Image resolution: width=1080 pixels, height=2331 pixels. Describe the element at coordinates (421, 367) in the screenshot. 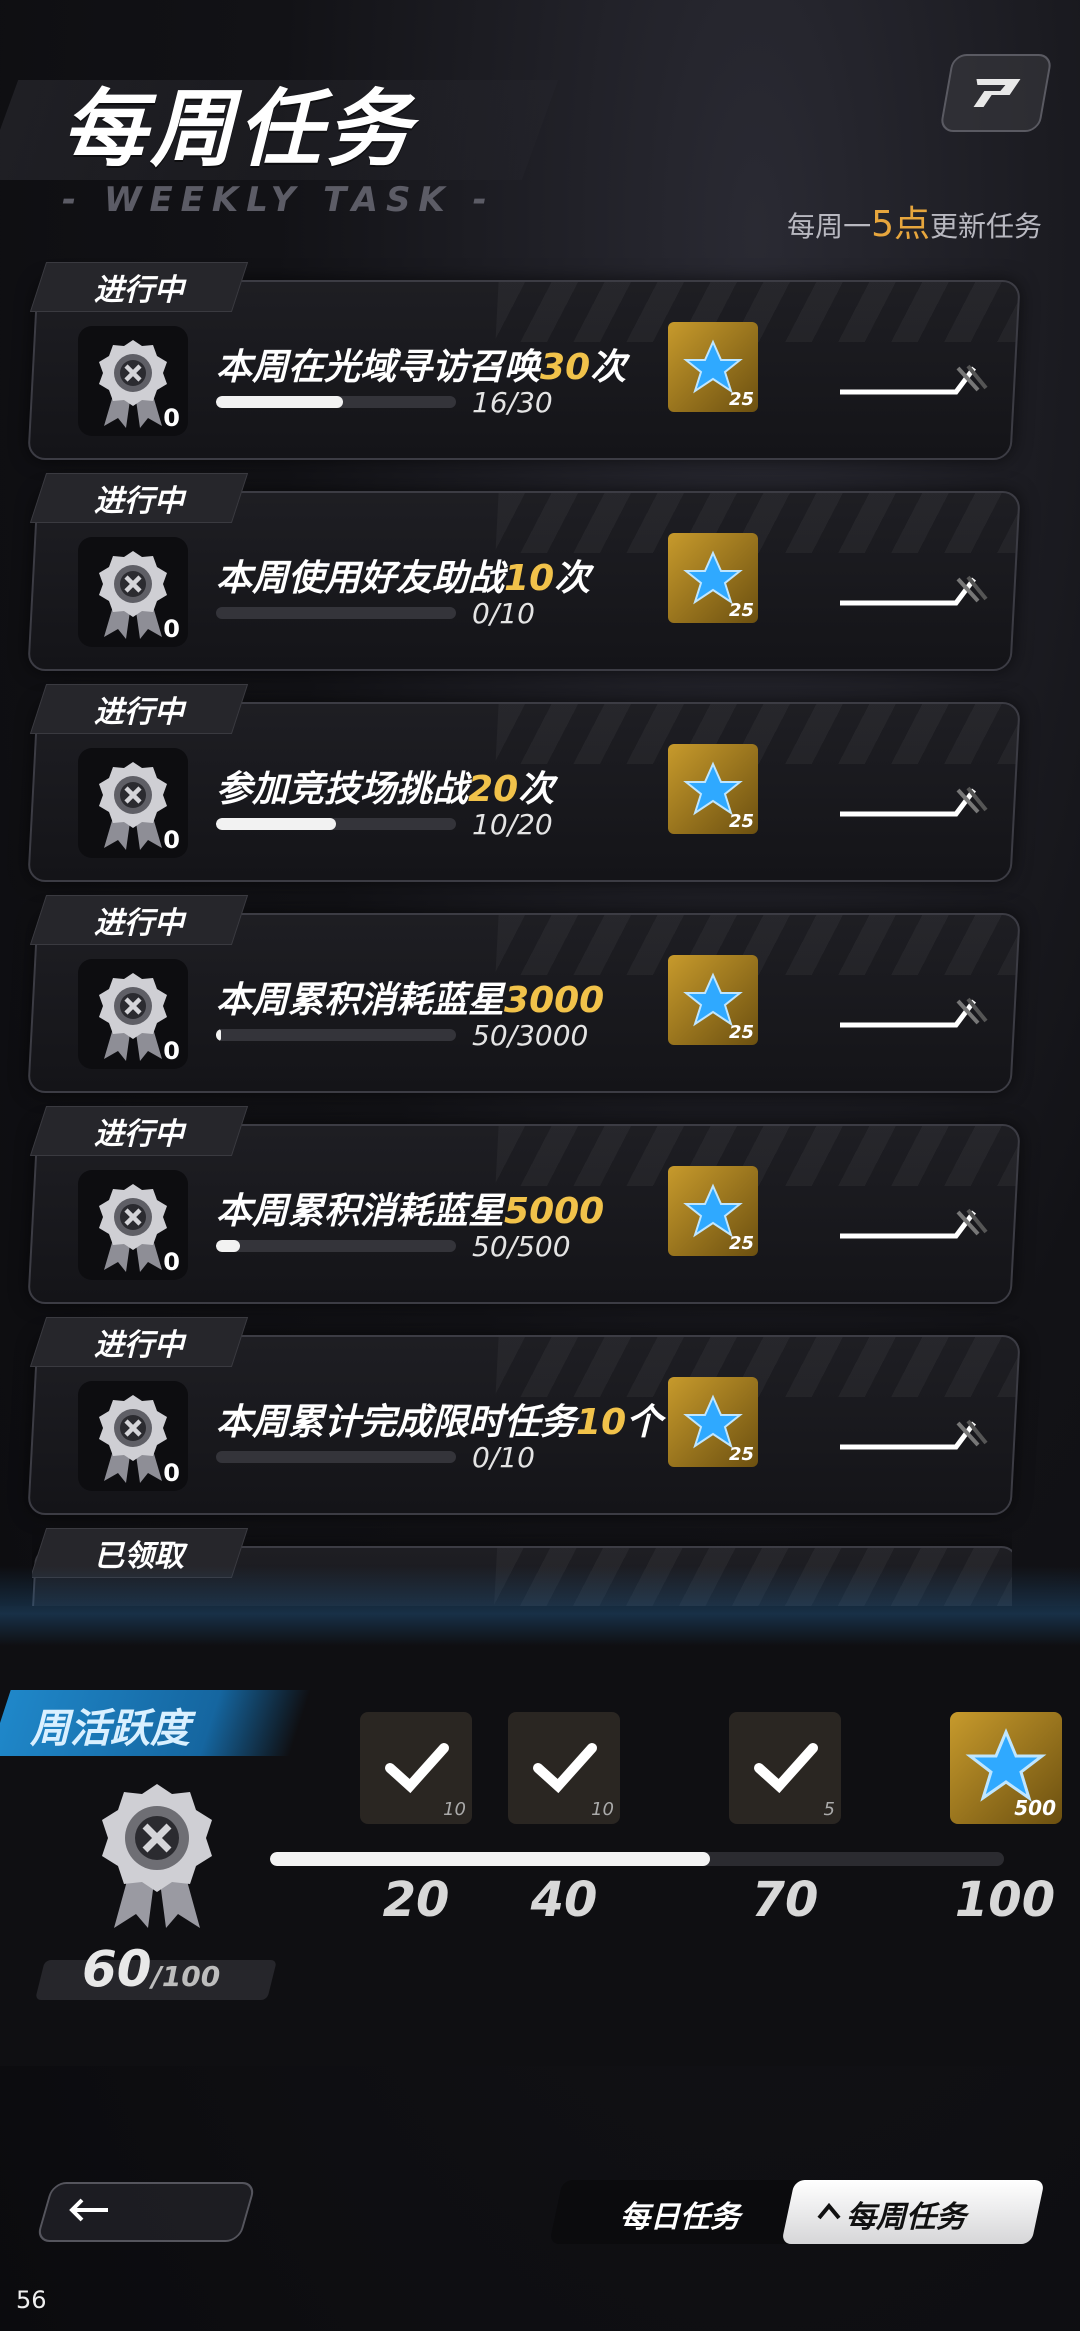

I see `task-name: 本周在光域寻访召唤30次` at that location.